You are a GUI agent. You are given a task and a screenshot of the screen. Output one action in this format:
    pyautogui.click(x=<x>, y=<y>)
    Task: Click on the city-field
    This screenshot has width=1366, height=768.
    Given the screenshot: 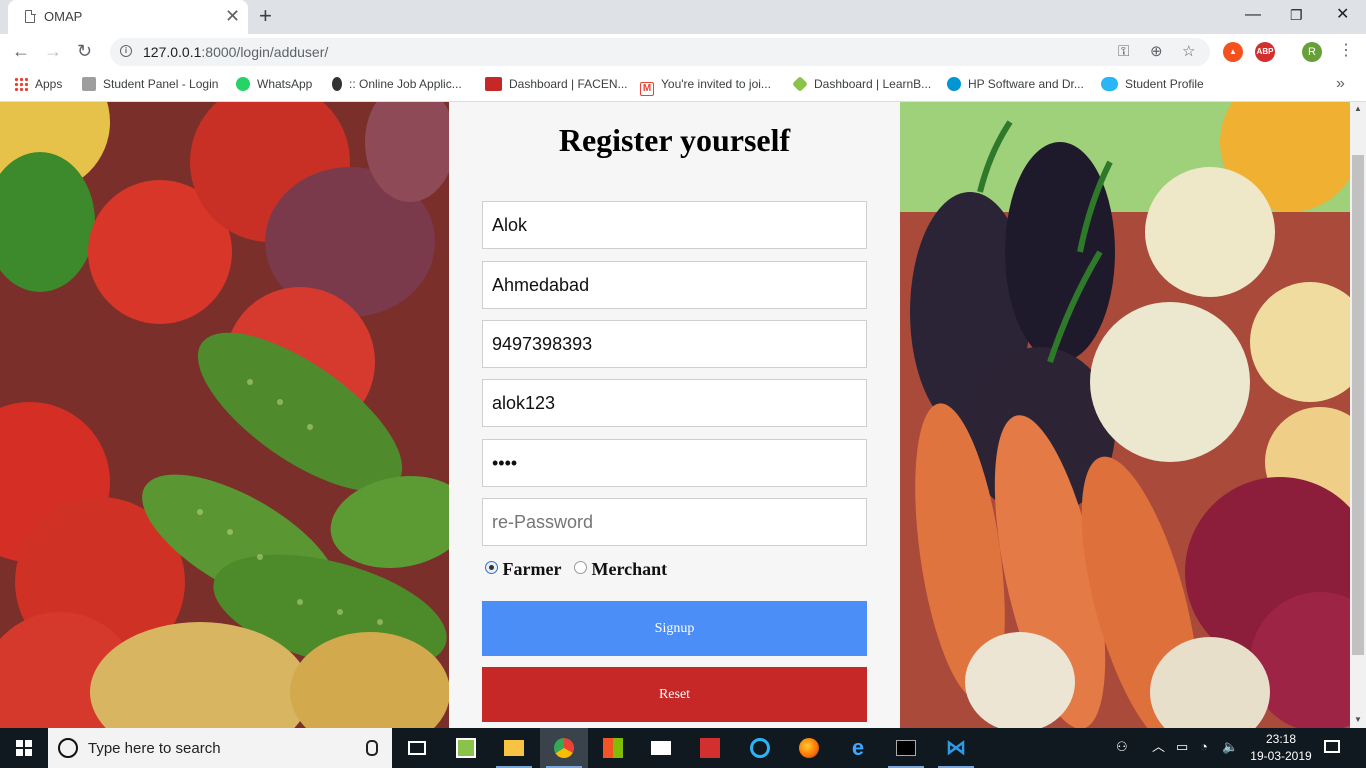 What is the action you would take?
    pyautogui.click(x=674, y=285)
    